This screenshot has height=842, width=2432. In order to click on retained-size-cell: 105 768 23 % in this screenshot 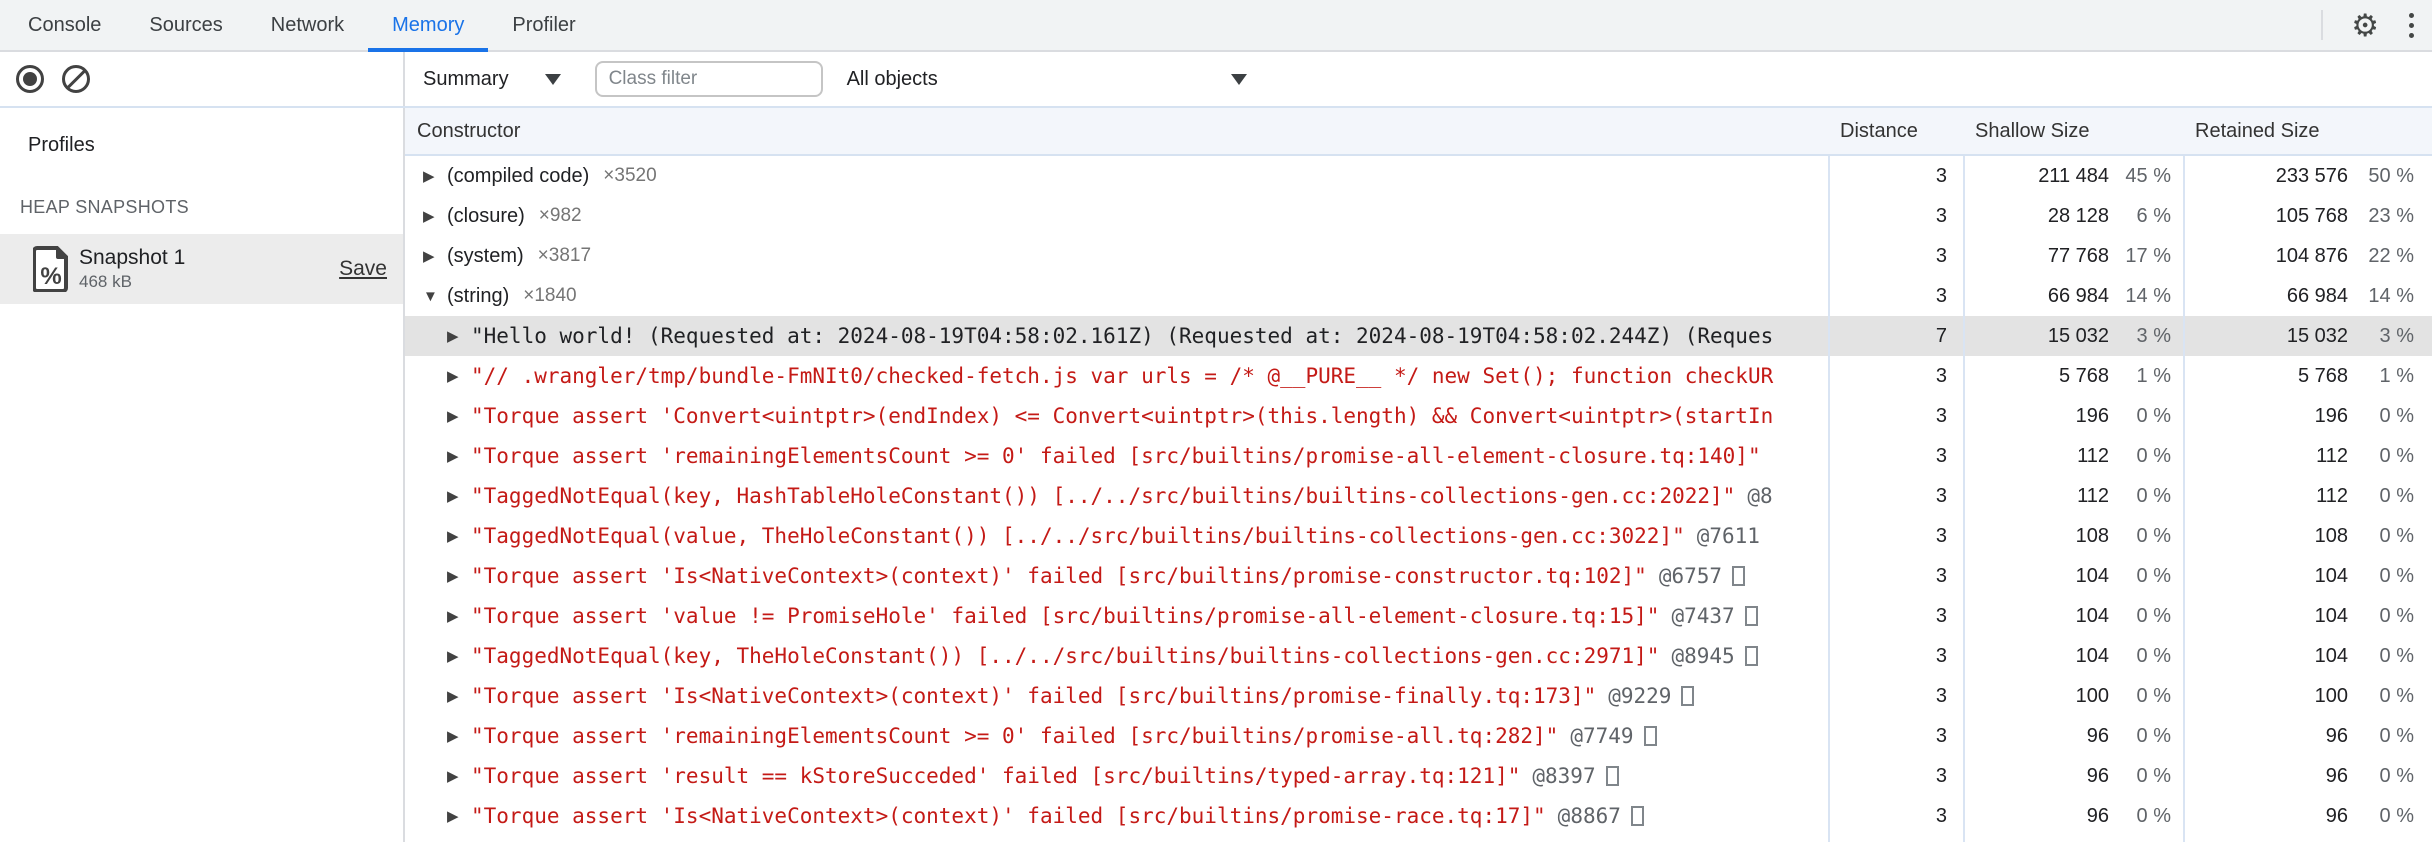, I will do `click(2306, 216)`.